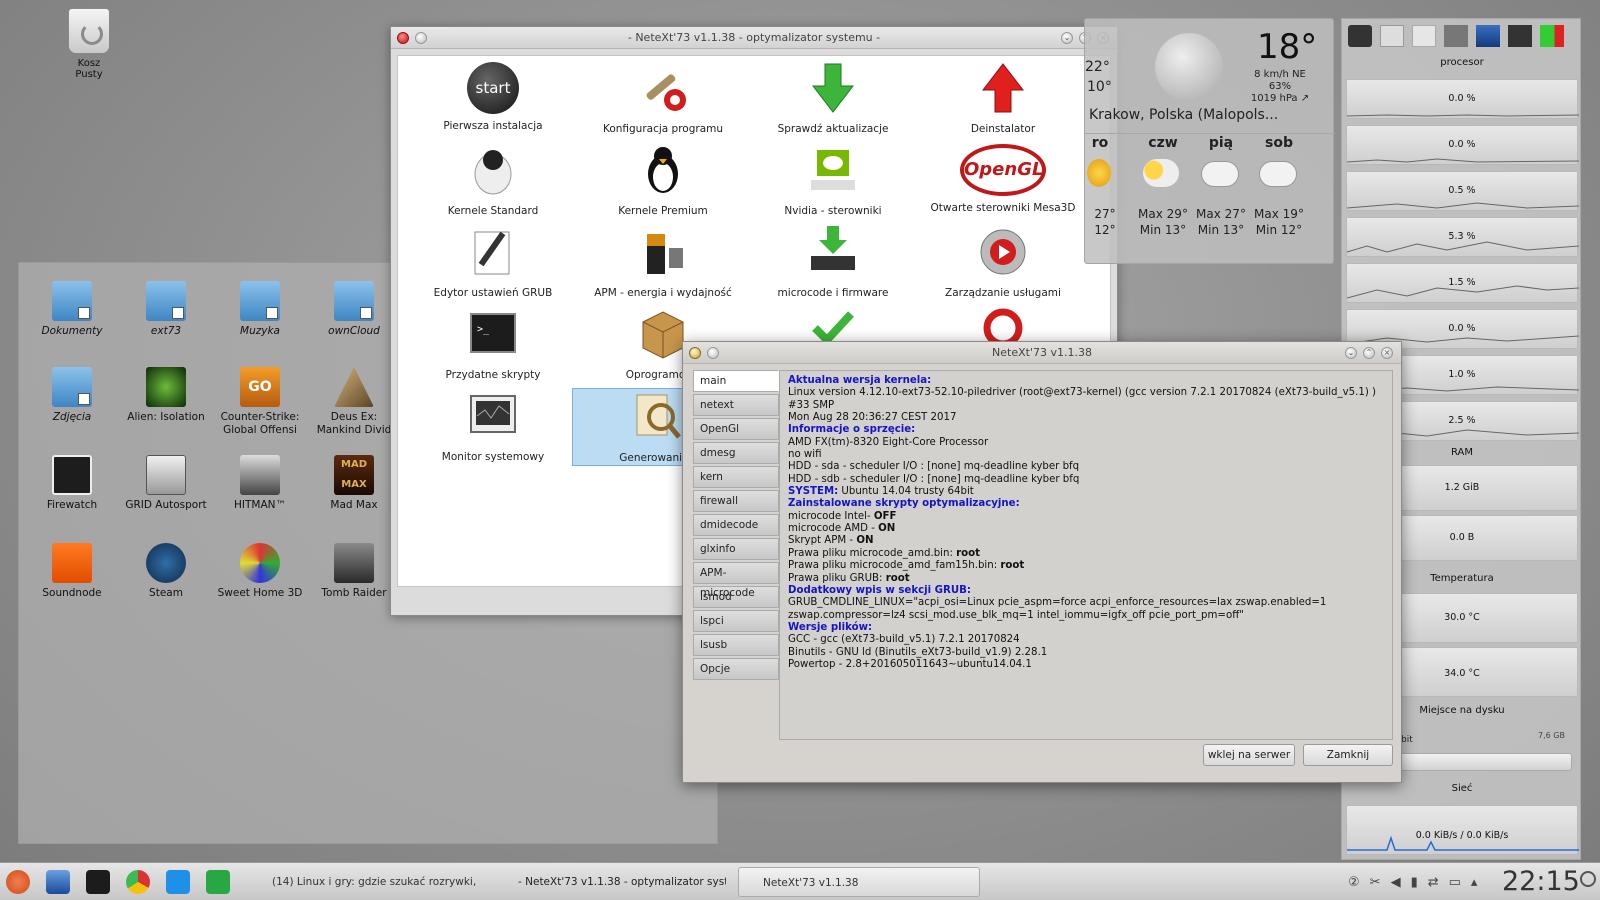 The image size is (1600, 900). I want to click on network-tray-icon: ⇄, so click(1433, 882).